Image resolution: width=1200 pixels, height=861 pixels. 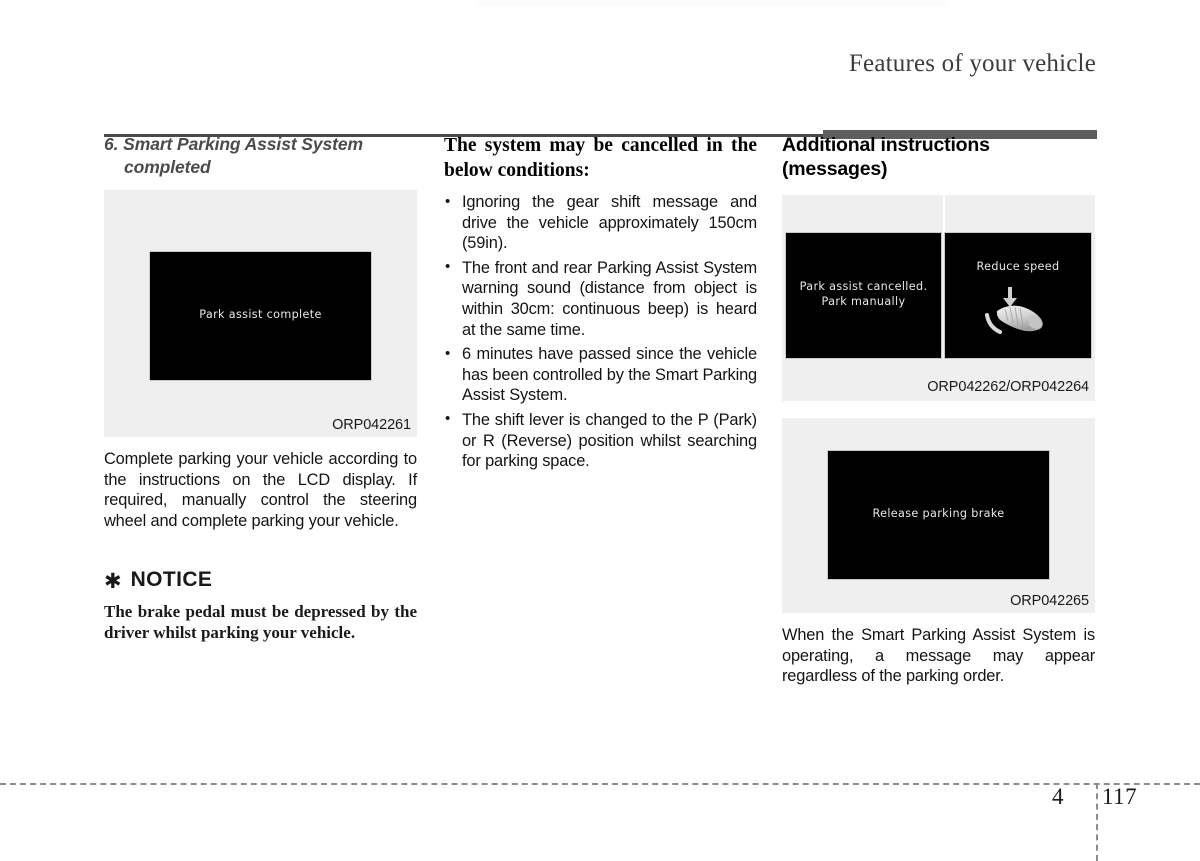 What do you see at coordinates (260, 156) in the screenshot?
I see `left-column-heading: 6. Smart Parking Assist System completed` at bounding box center [260, 156].